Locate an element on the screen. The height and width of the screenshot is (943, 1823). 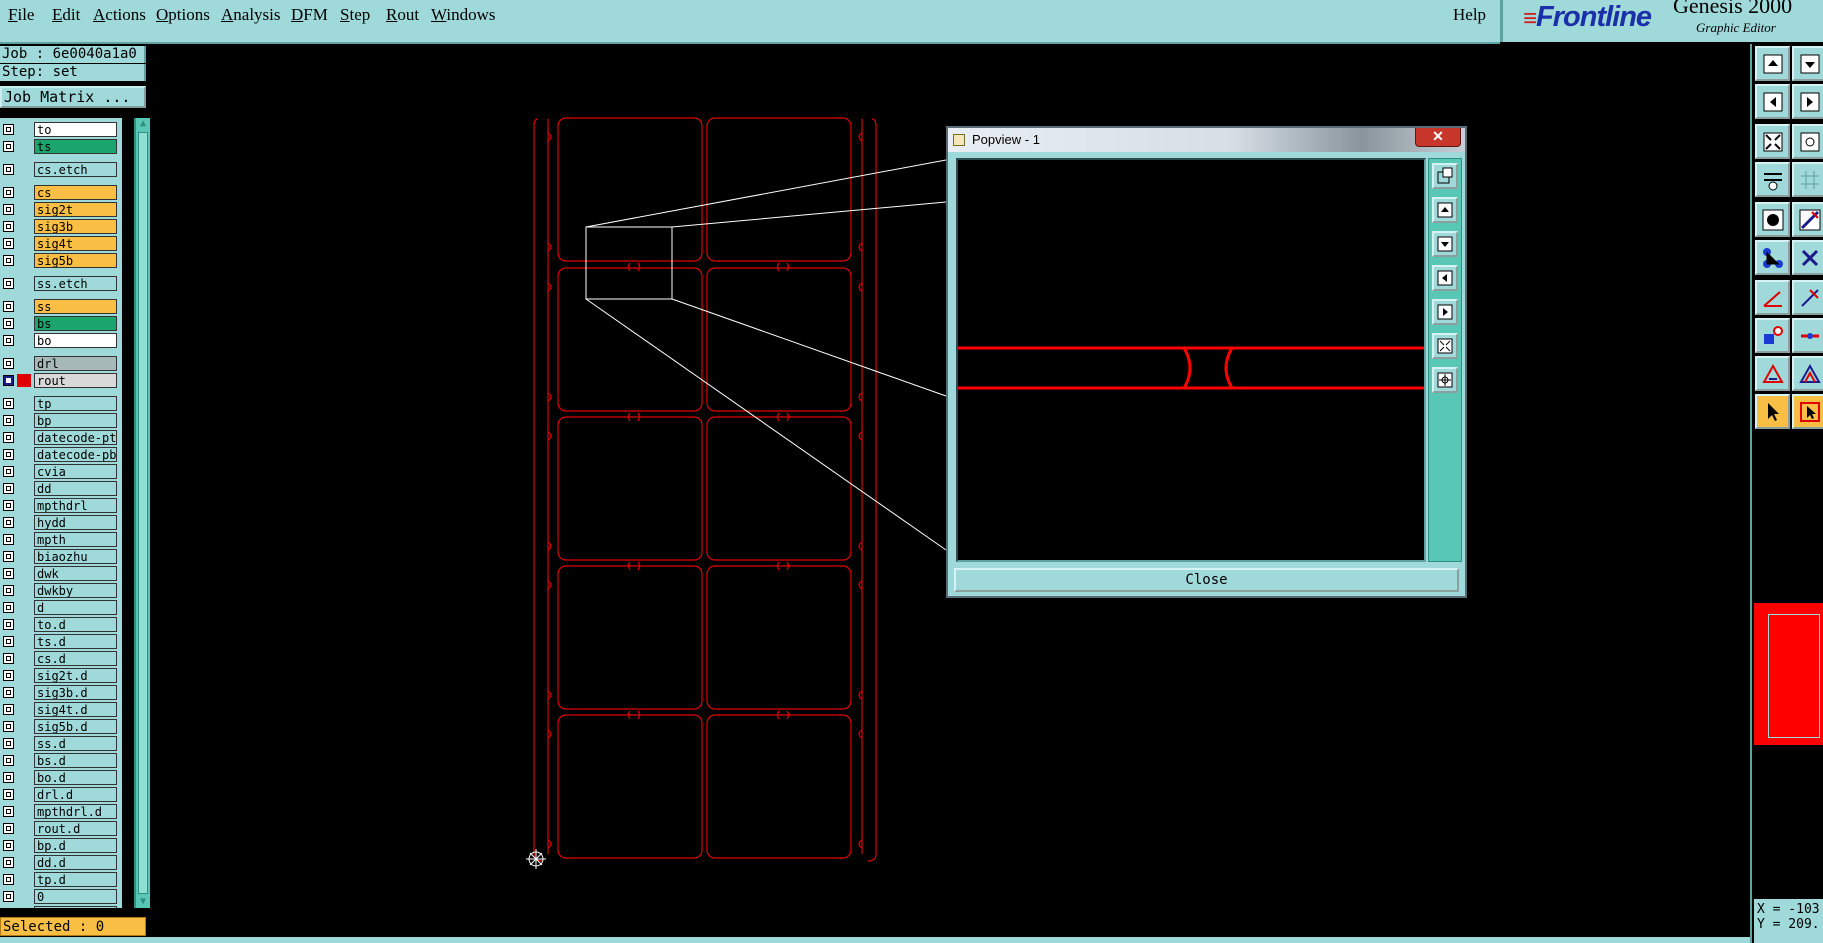
layer-row: tp is located at coordinates (61, 403).